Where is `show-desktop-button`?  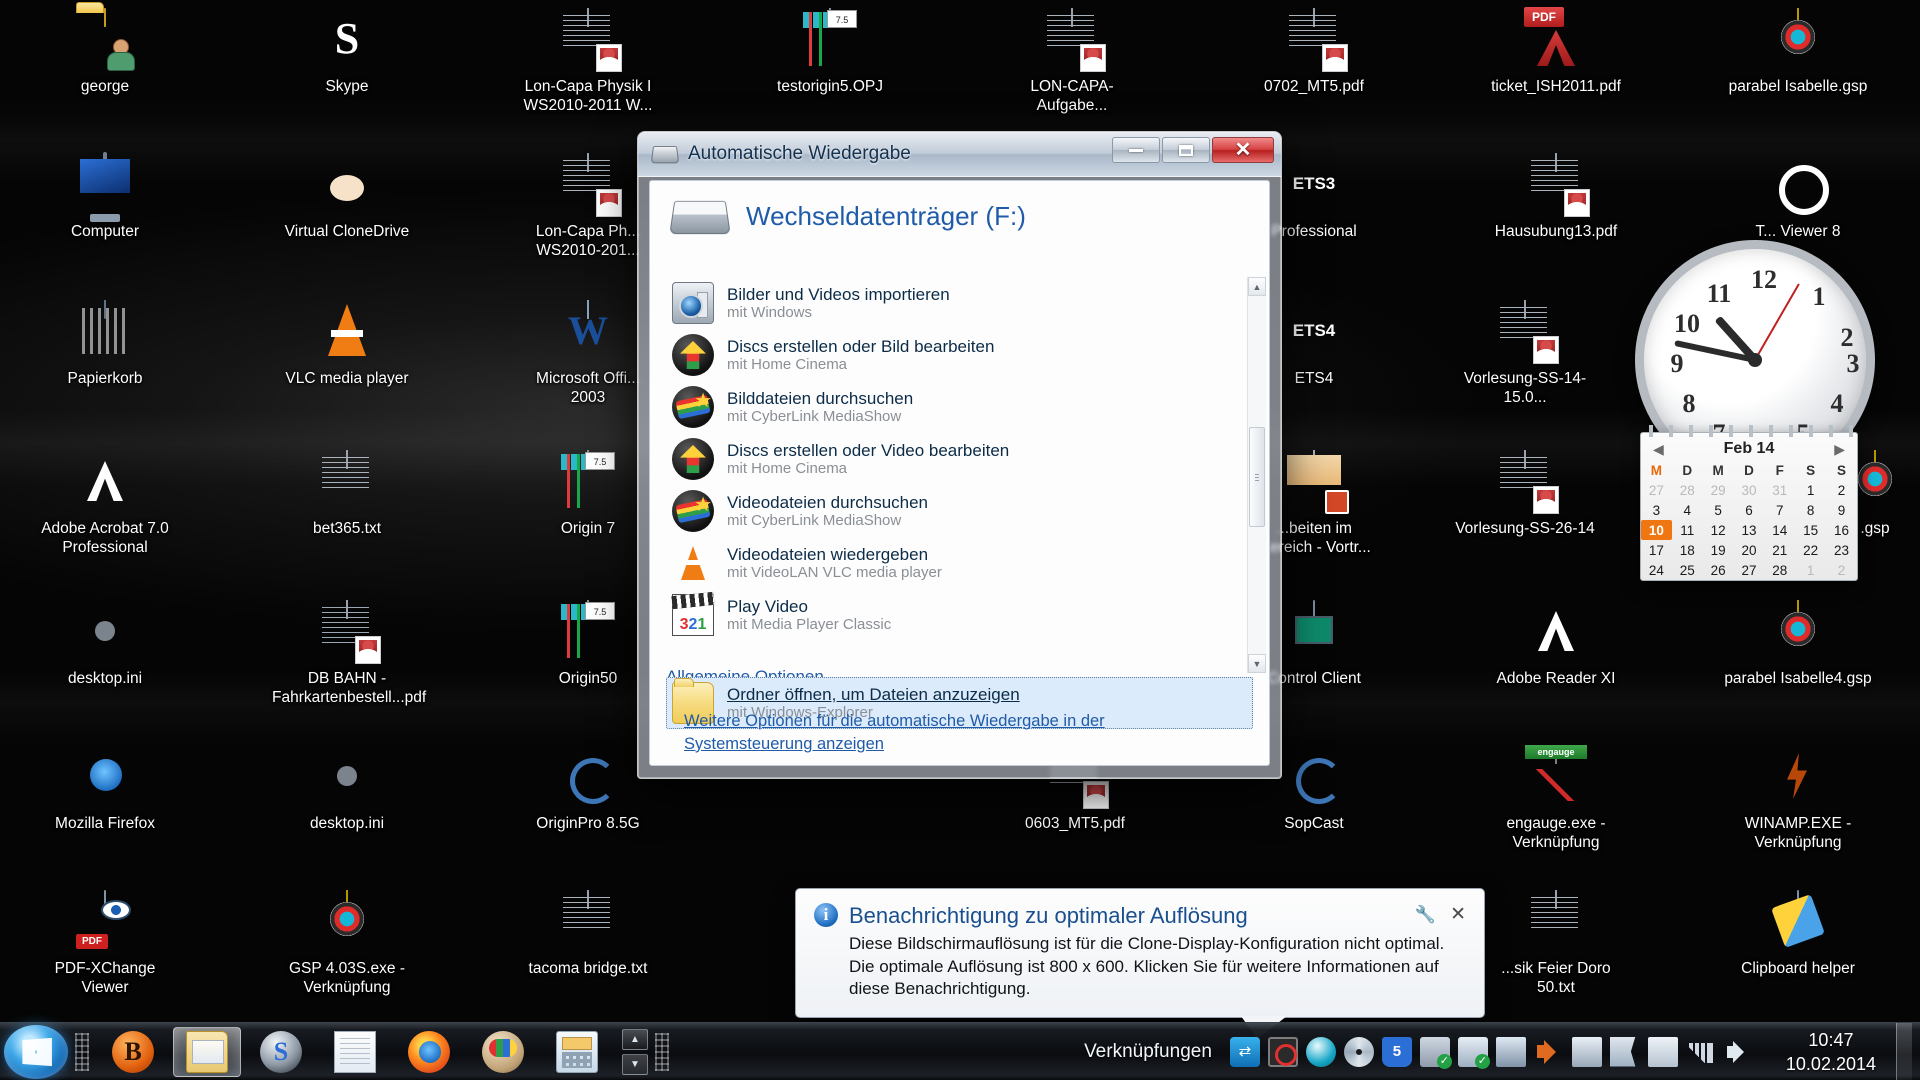 show-desktop-button is located at coordinates (1904, 1051).